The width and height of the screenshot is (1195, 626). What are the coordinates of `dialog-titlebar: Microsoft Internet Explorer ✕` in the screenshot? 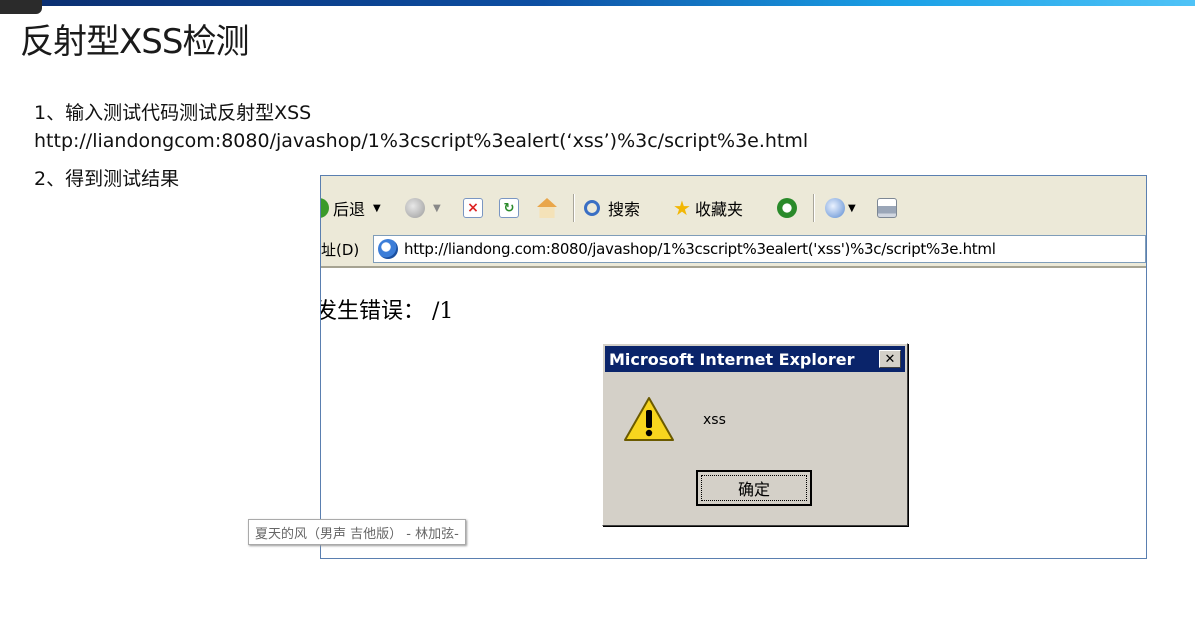 It's located at (755, 359).